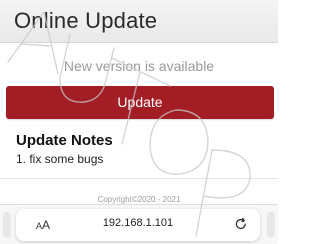 Image resolution: width=320 pixels, height=244 pixels. I want to click on update-button: Update, so click(140, 102).